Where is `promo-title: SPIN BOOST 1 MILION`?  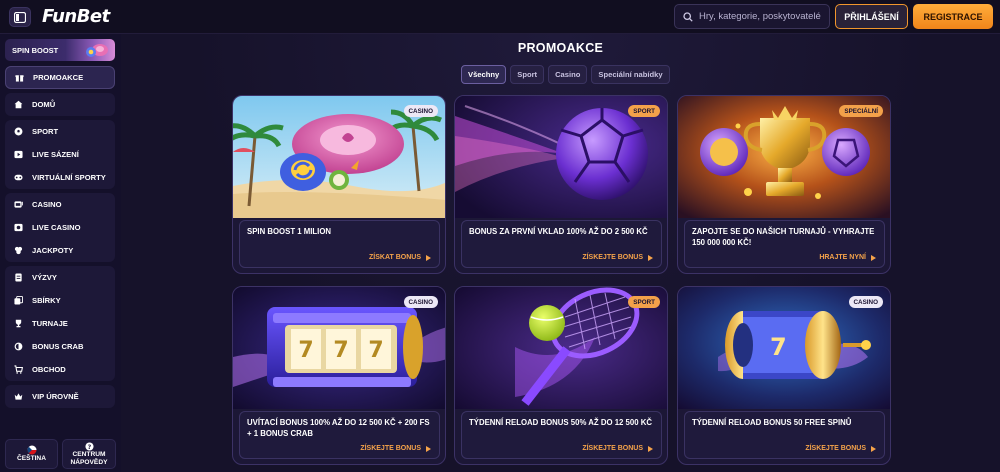 promo-title: SPIN BOOST 1 MILION is located at coordinates (289, 231).